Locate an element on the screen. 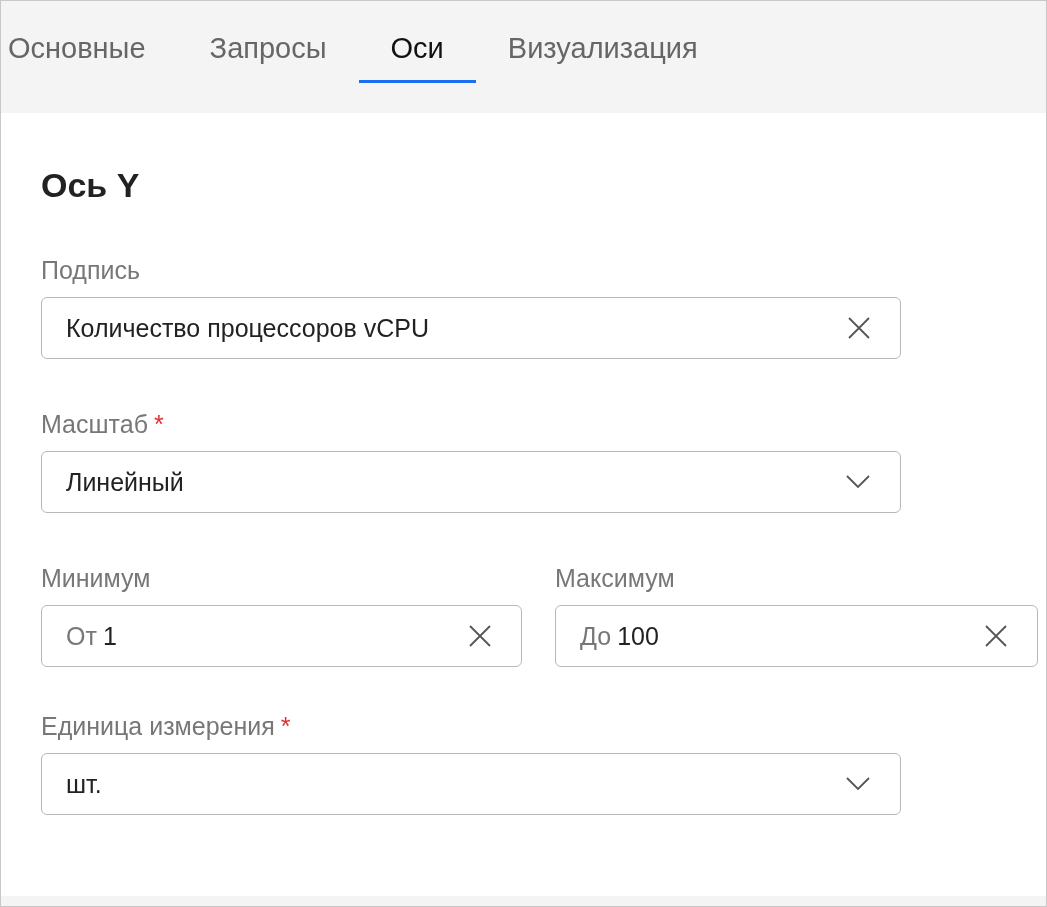 The height and width of the screenshot is (907, 1047). input-field: До 100 is located at coordinates (796, 636).